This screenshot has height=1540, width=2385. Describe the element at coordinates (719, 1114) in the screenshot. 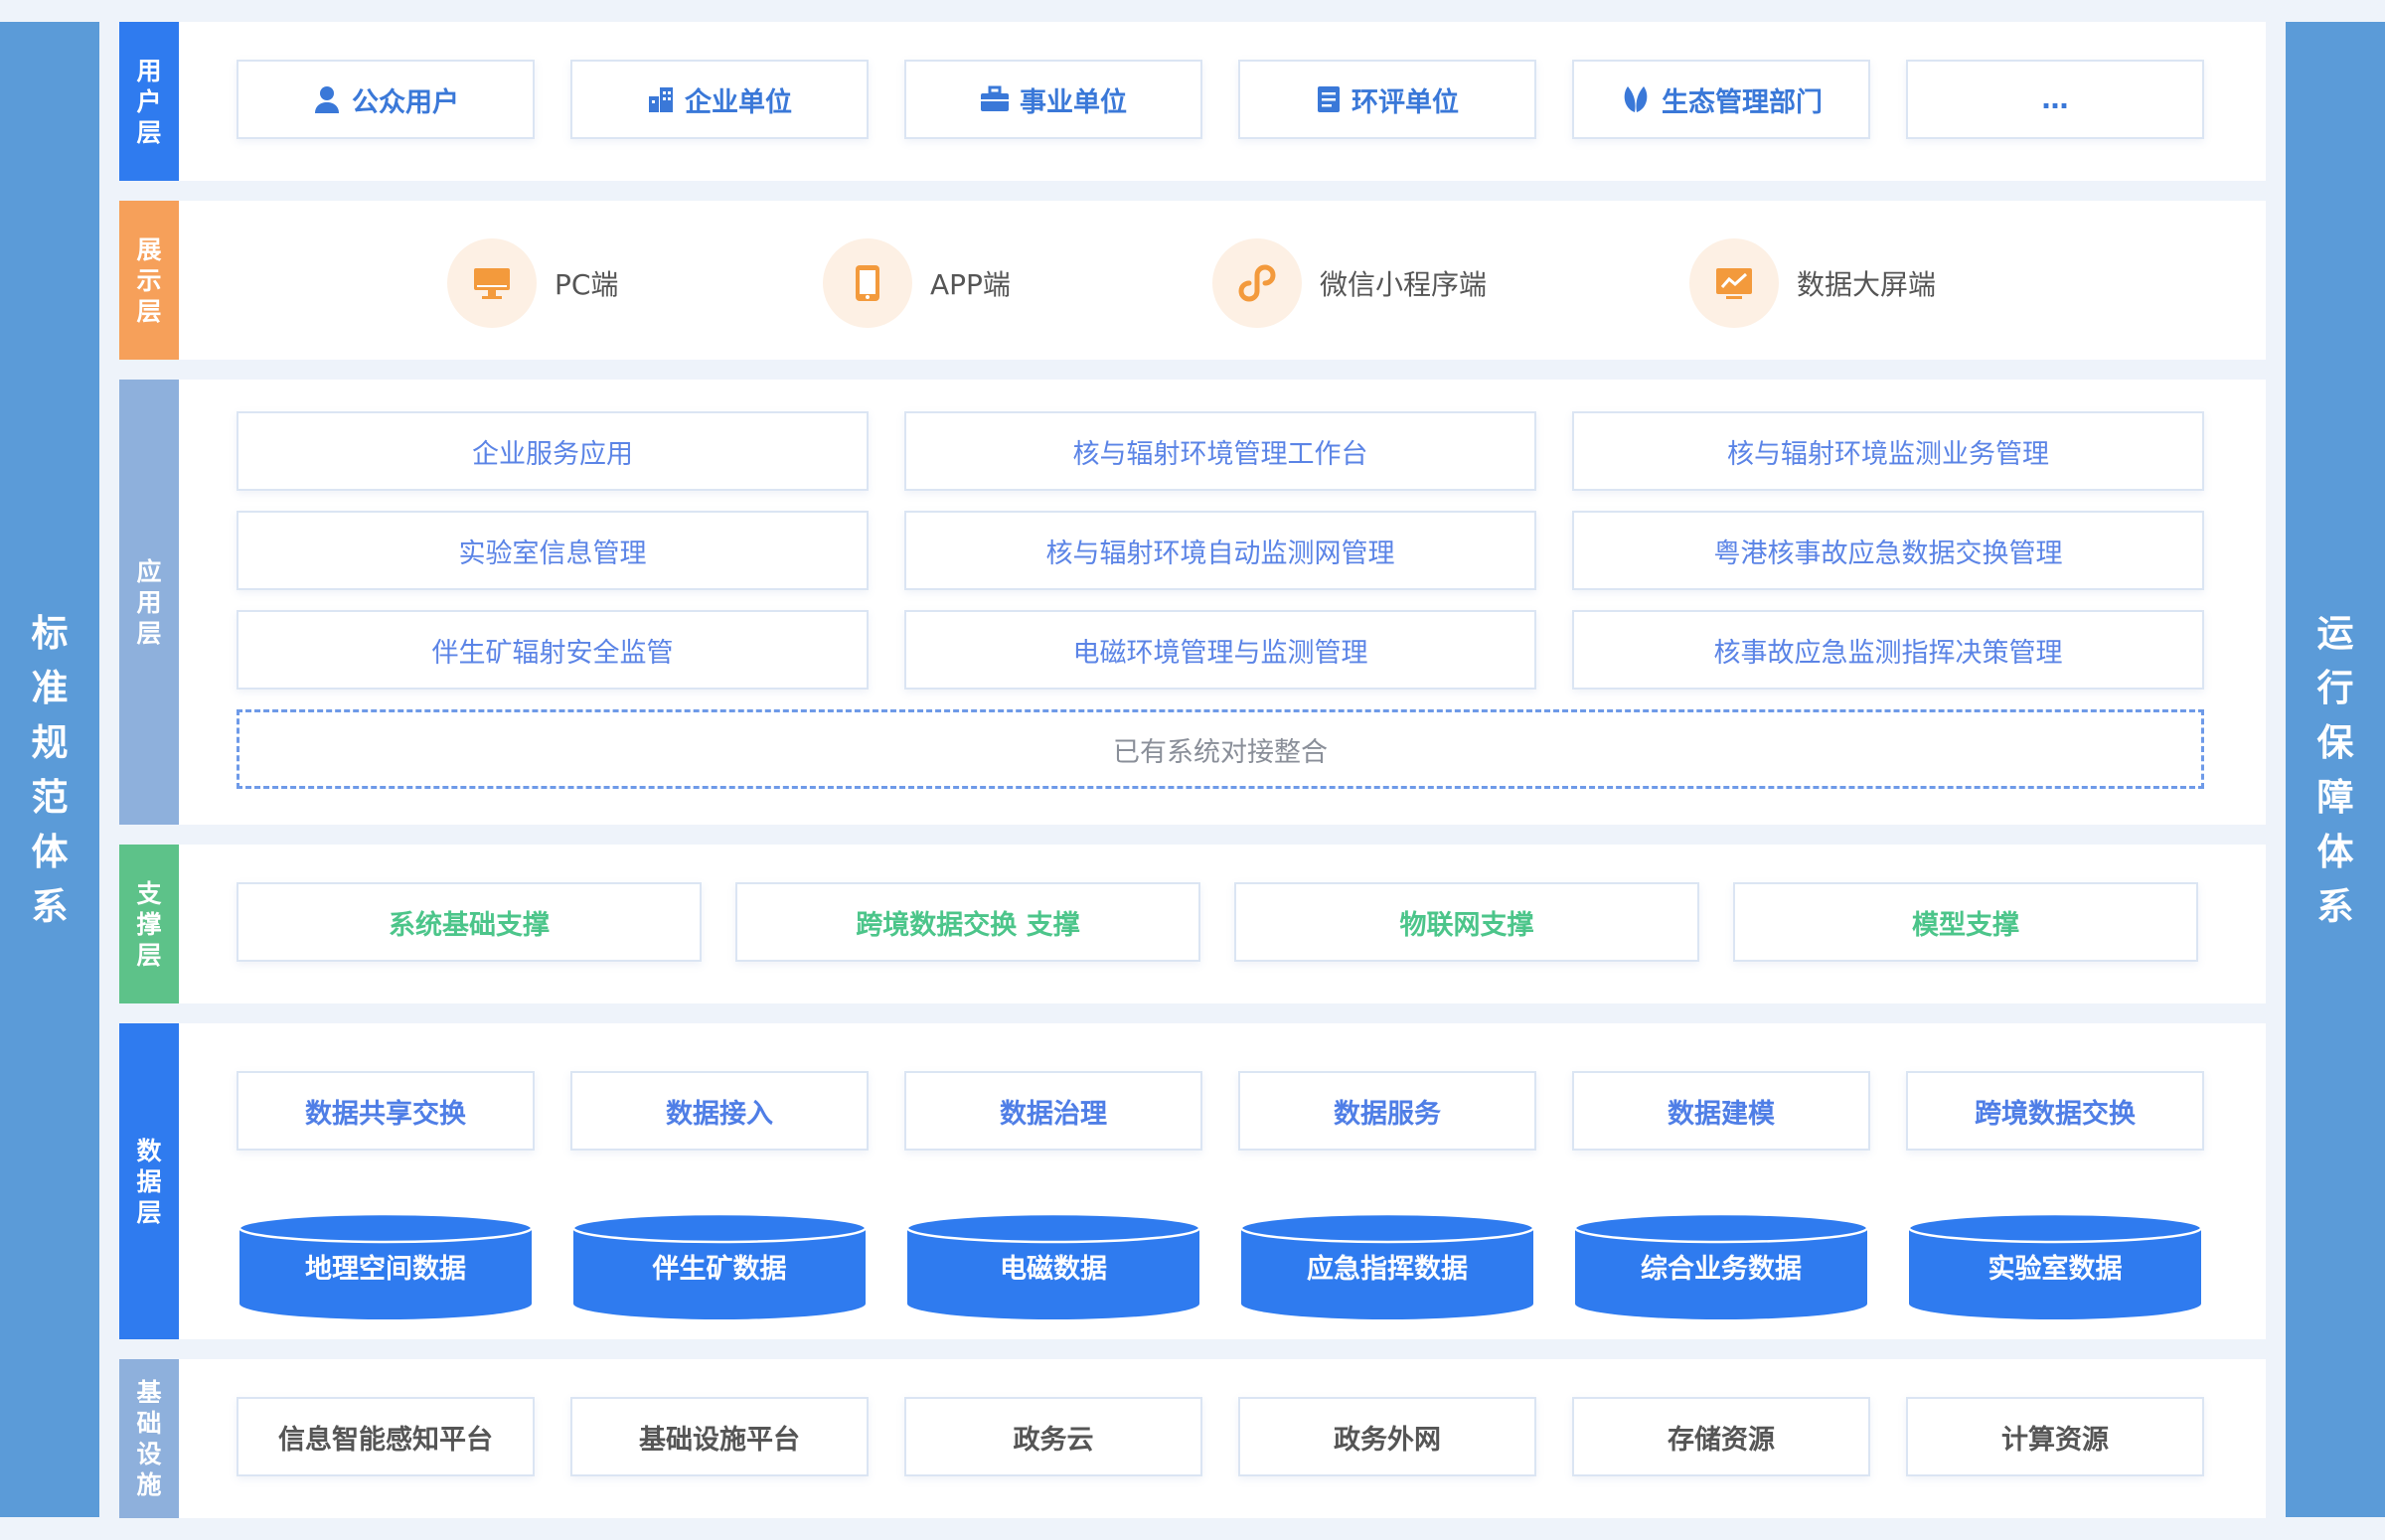

I see `data-service-label: 数据接入` at that location.